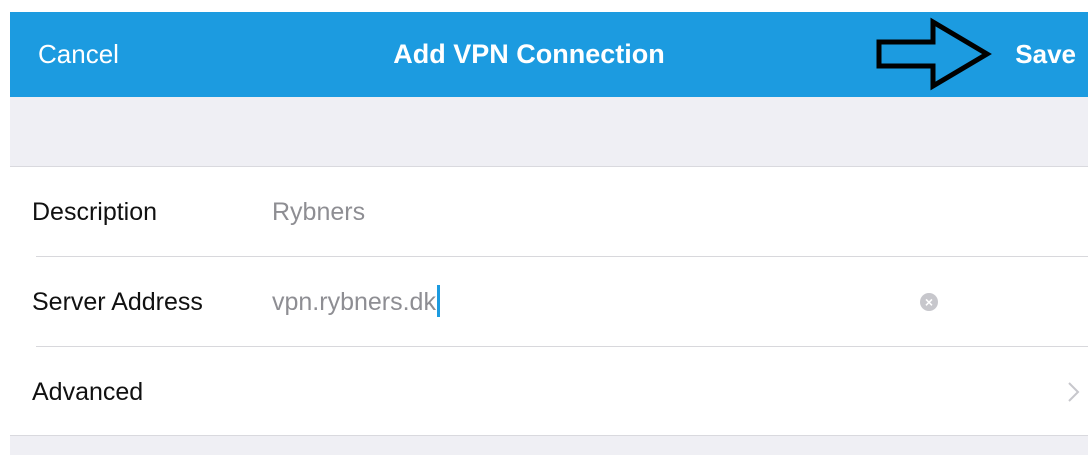 The image size is (1088, 455). What do you see at coordinates (95, 212) in the screenshot?
I see `description-label: Description` at bounding box center [95, 212].